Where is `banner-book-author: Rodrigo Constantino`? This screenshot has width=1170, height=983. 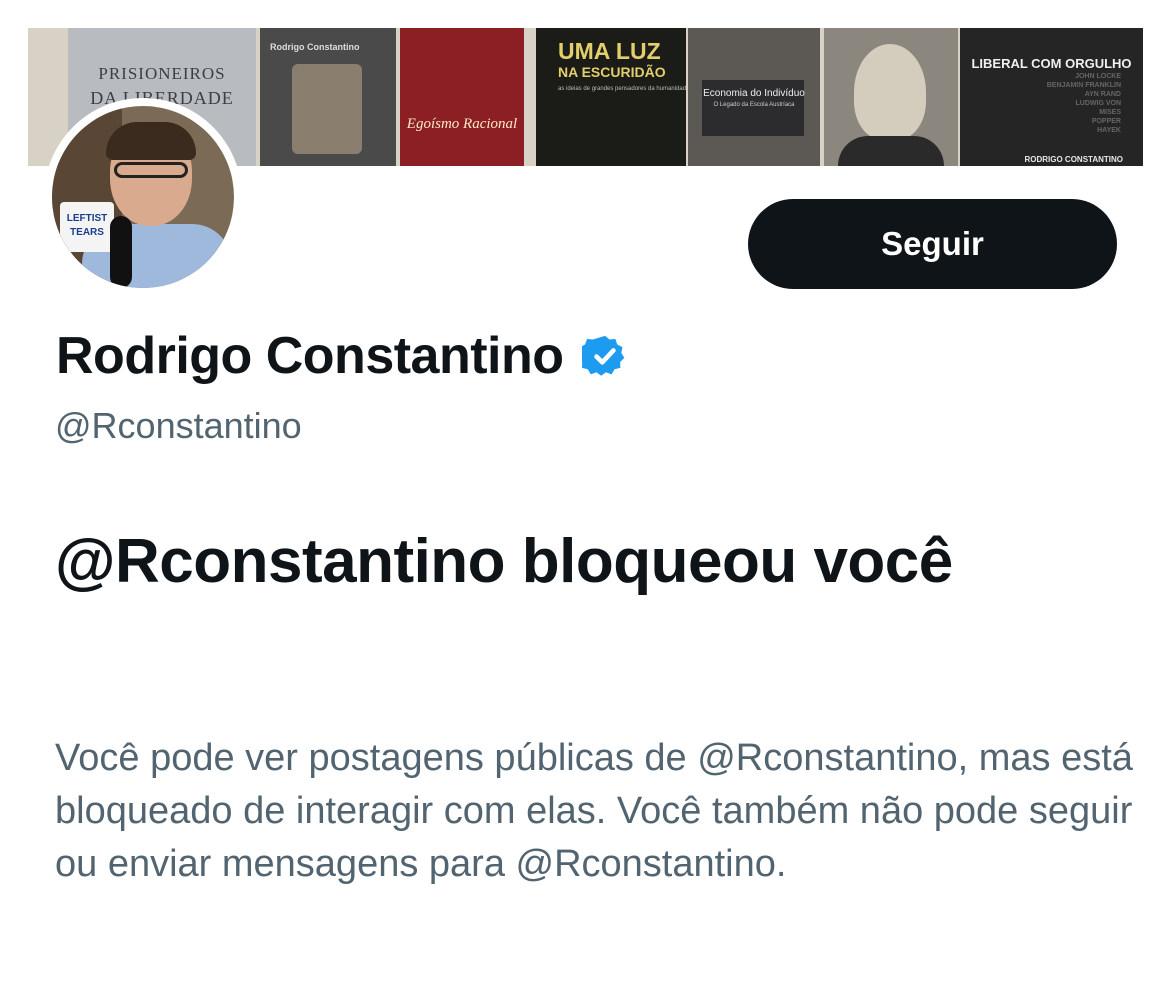
banner-book-author: Rodrigo Constantino is located at coordinates (315, 47).